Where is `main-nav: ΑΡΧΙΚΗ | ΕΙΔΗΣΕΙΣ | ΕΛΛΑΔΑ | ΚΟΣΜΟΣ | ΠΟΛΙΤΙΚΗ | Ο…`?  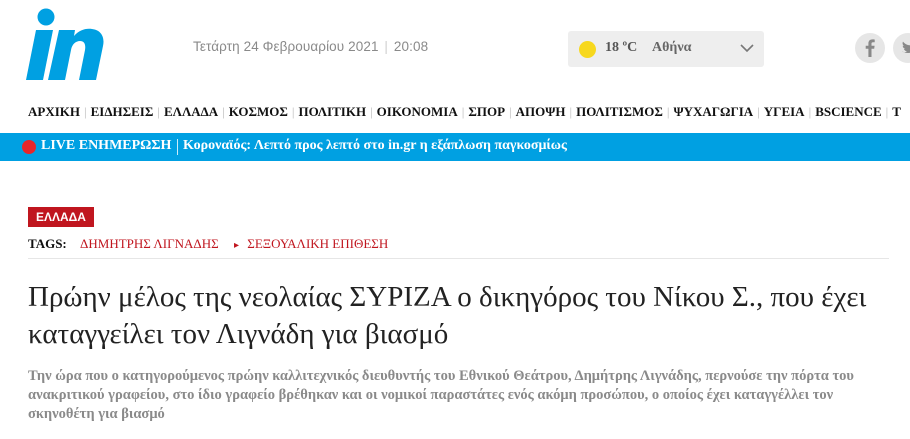
main-nav: ΑΡΧΙΚΗ | ΕΙΔΗΣΕΙΣ | ΕΛΛΑΔΑ | ΚΟΣΜΟΣ | ΠΟΛΙΤΙΚΗ | Ο… is located at coordinates (464, 111).